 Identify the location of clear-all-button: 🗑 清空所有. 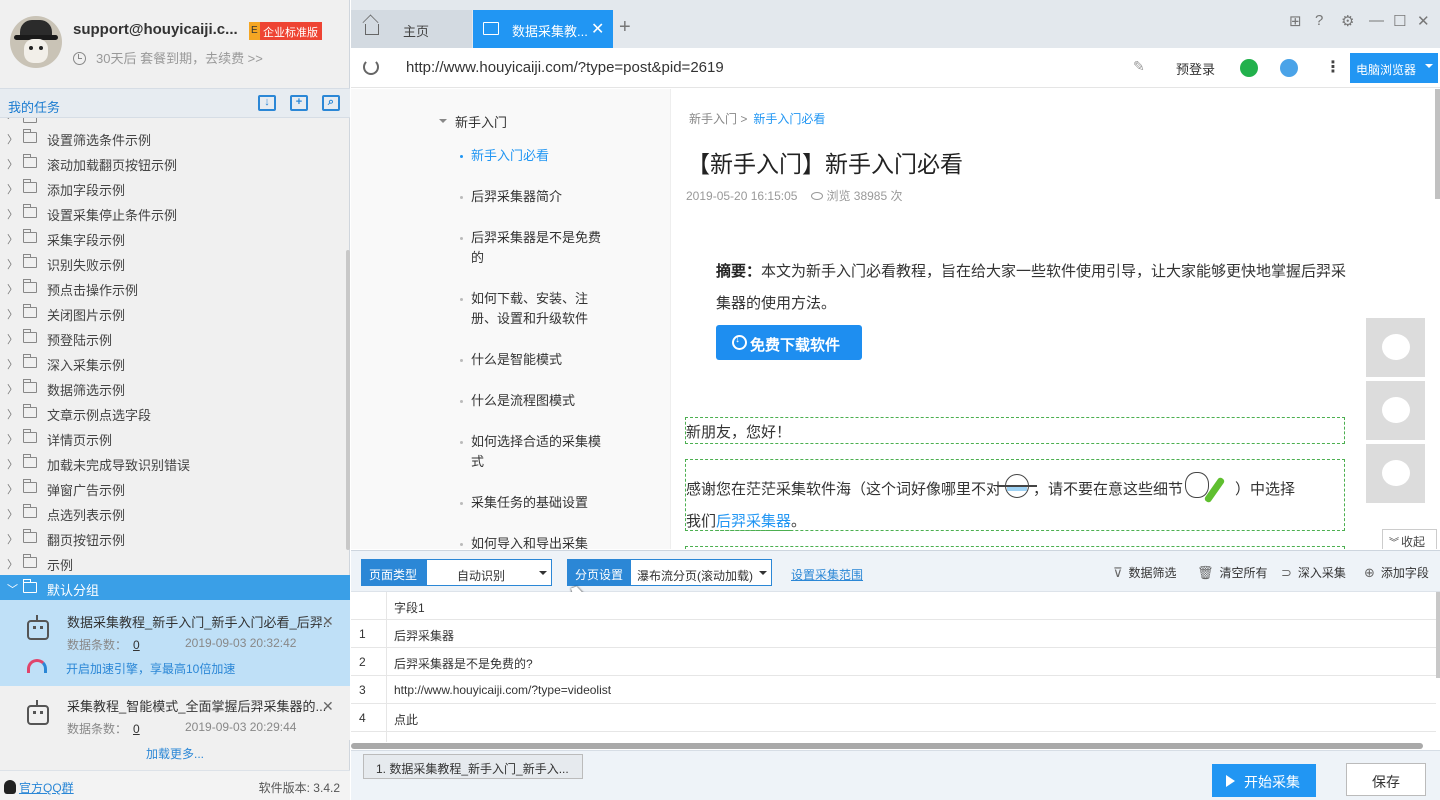
(1232, 572).